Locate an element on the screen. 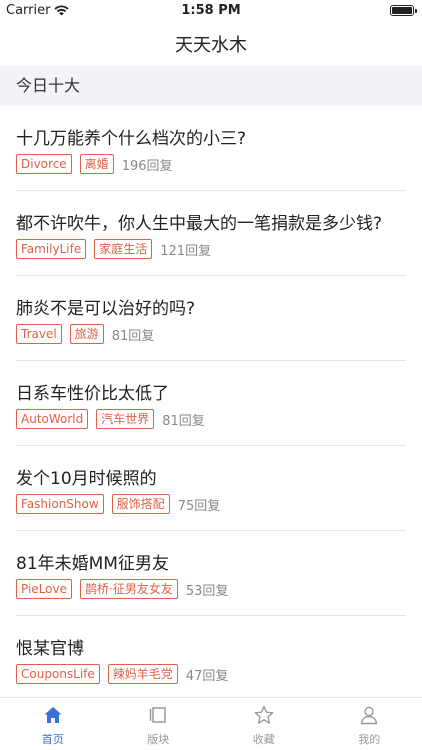 The image size is (422, 750). thread-meta: Travel 旅游 81回复 is located at coordinates (85, 334).